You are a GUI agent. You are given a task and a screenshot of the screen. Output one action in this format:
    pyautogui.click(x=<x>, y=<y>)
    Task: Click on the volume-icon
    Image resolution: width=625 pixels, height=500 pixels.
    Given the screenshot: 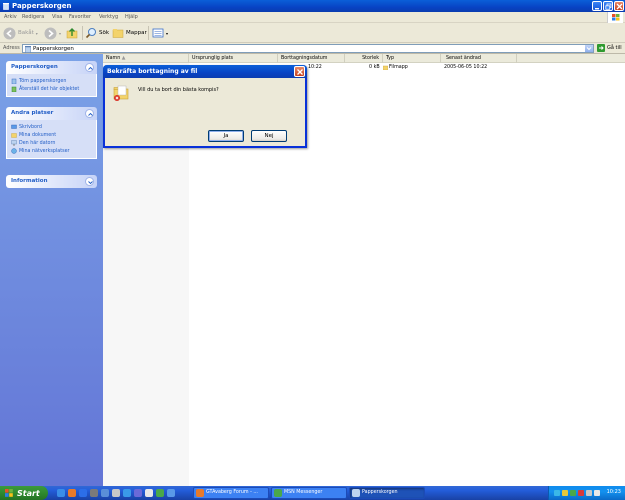 What is the action you would take?
    pyautogui.click(x=589, y=493)
    